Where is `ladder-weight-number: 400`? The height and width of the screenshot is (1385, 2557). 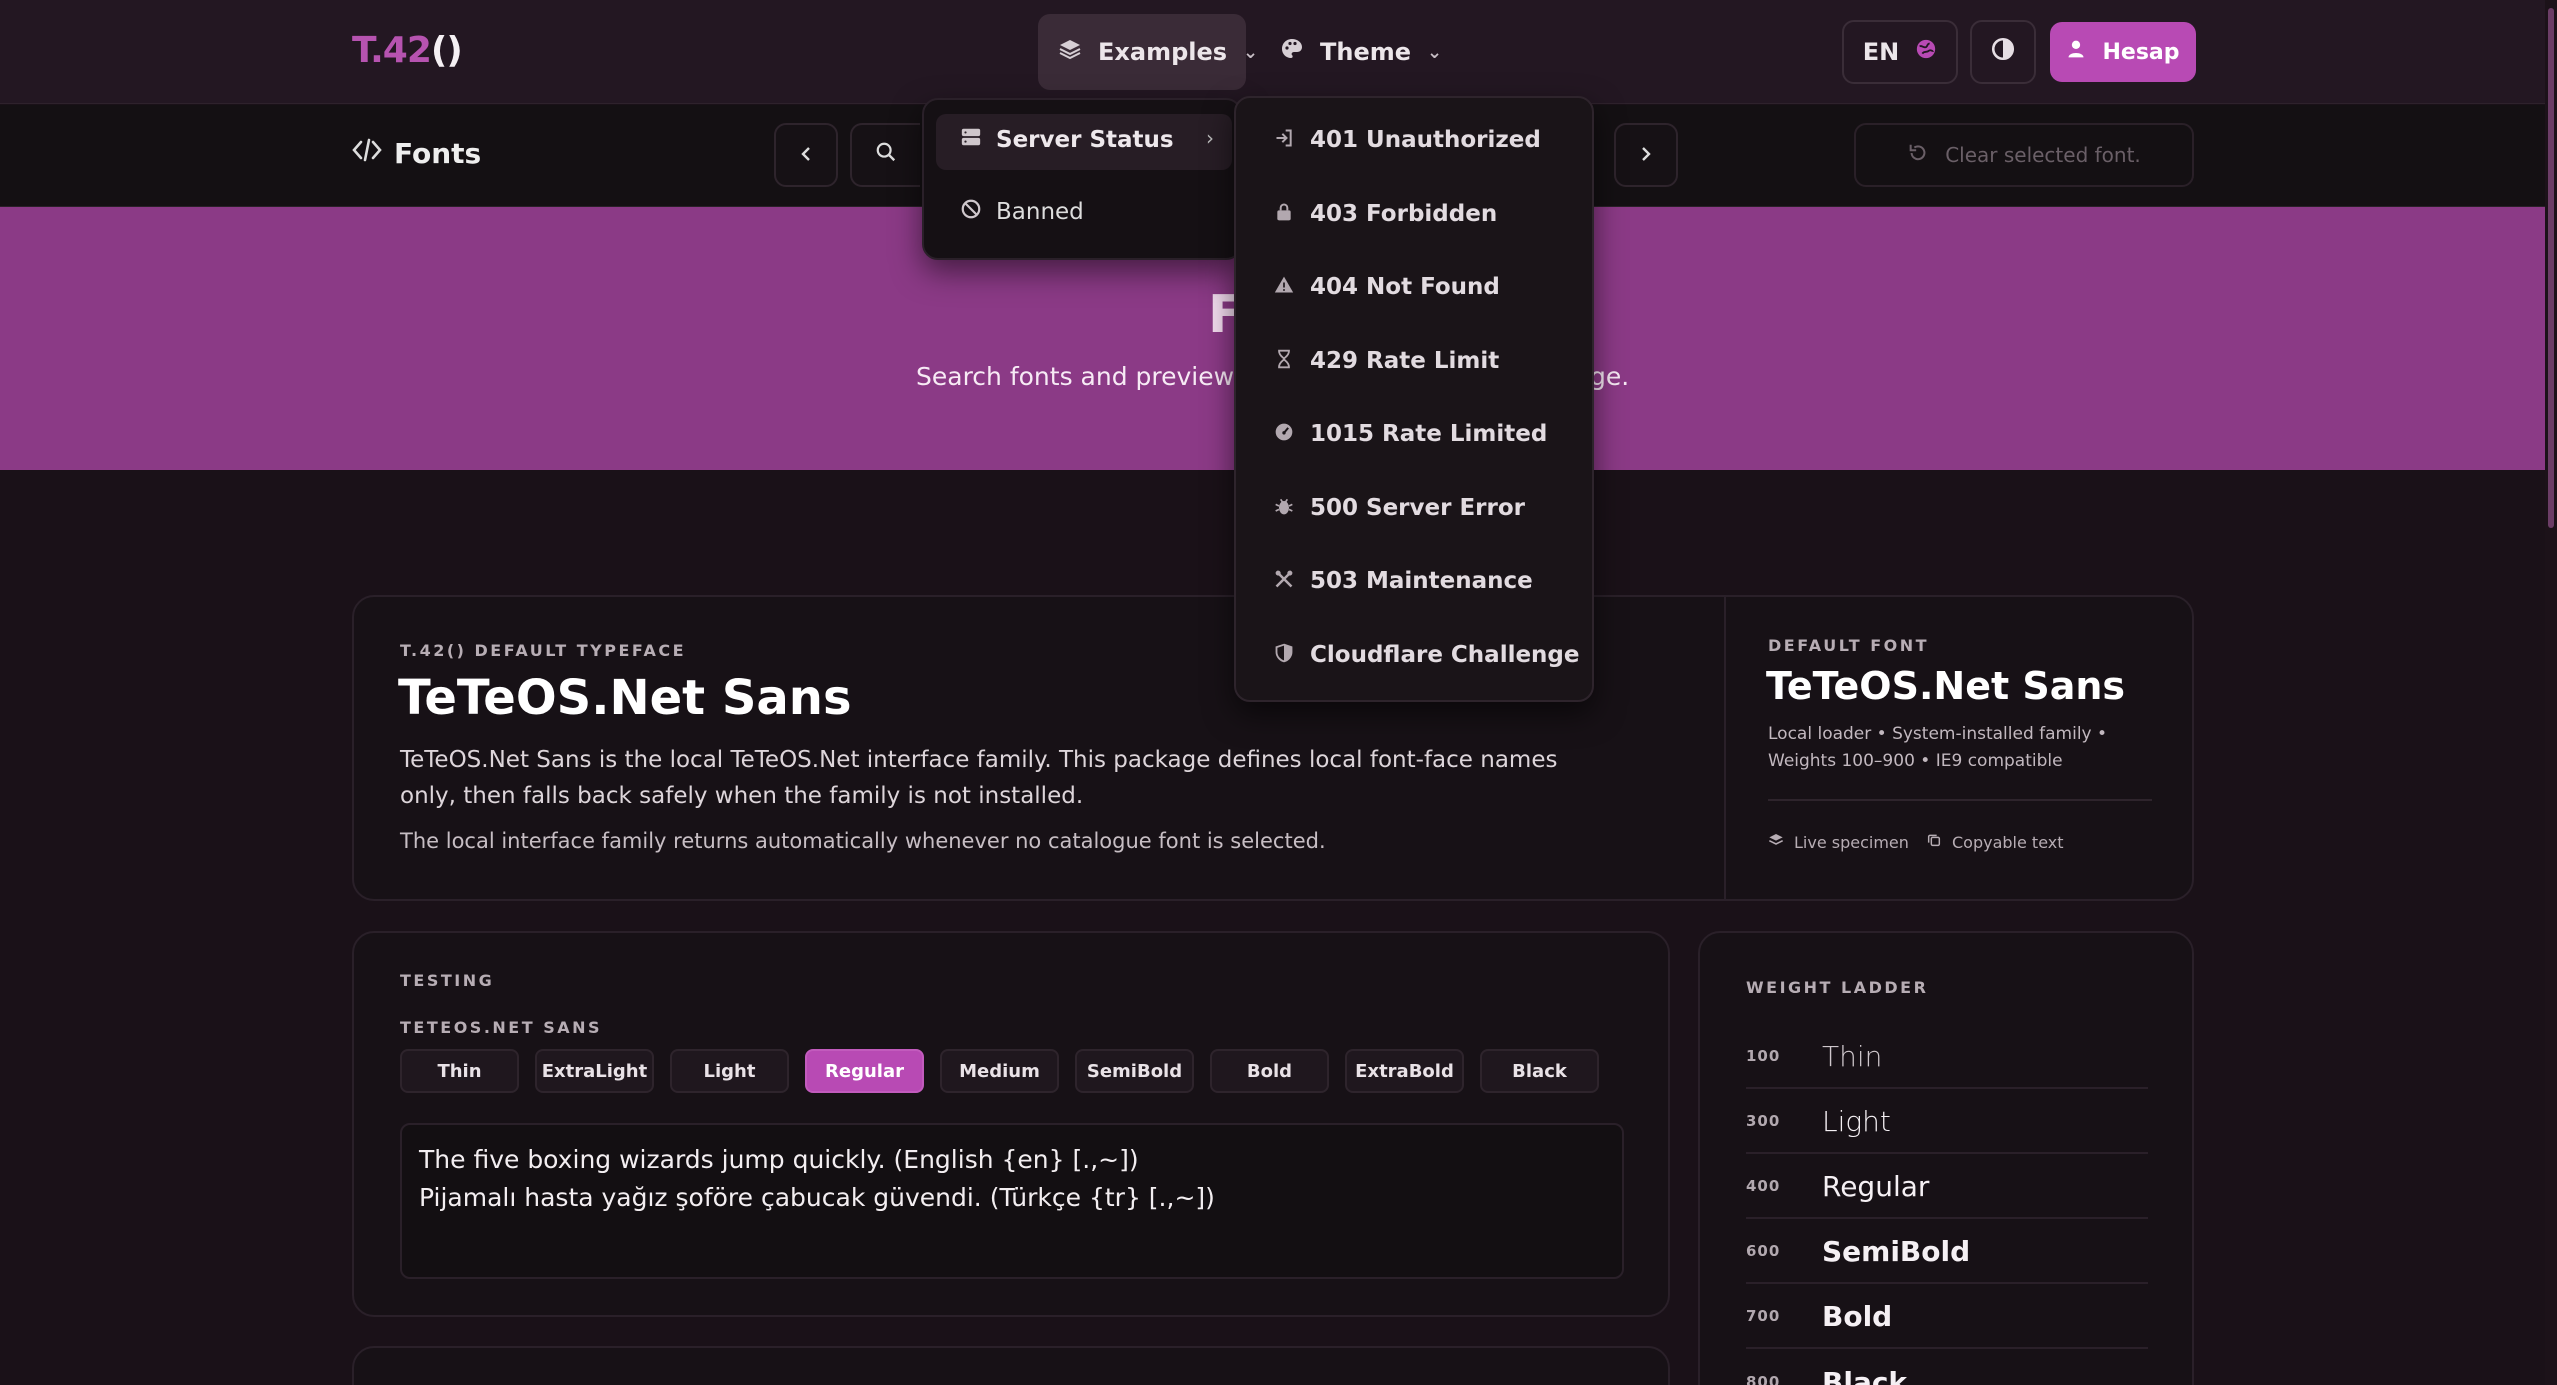 ladder-weight-number: 400 is located at coordinates (1763, 1186).